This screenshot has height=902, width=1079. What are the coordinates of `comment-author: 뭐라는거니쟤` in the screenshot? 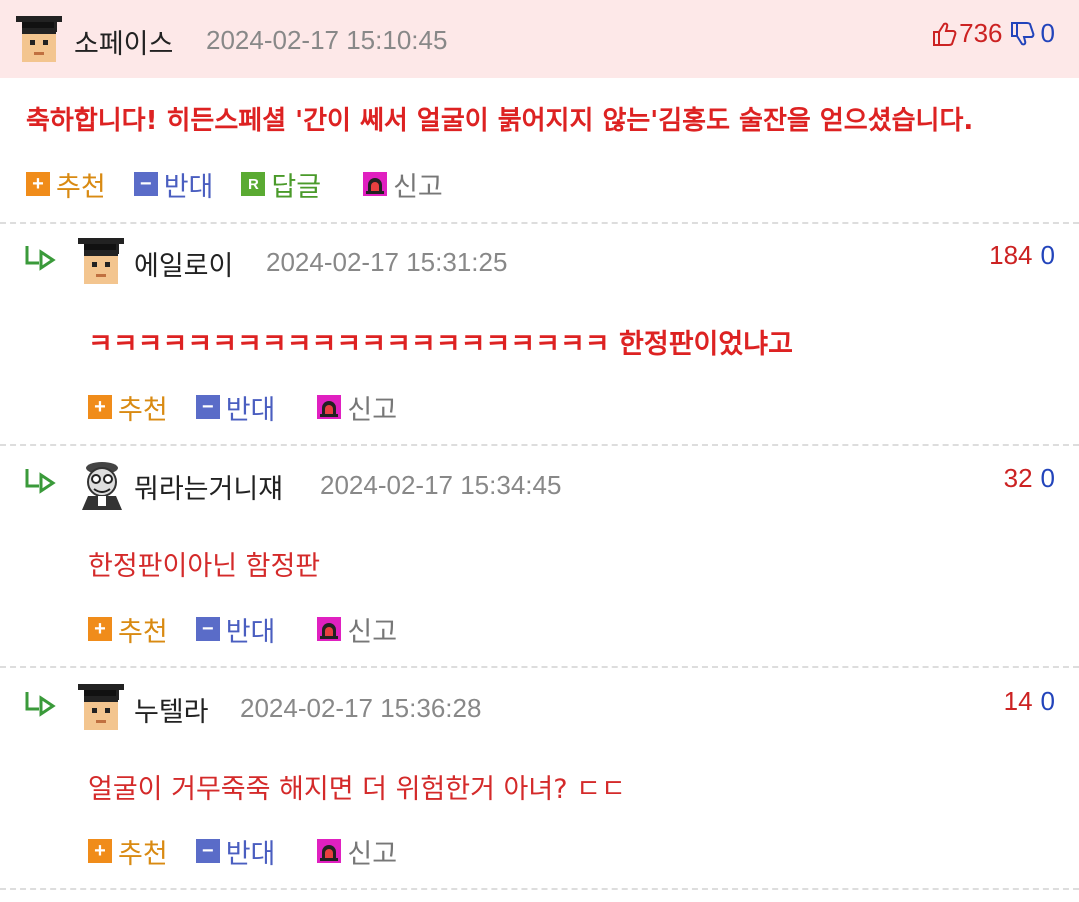 It's located at (208, 486).